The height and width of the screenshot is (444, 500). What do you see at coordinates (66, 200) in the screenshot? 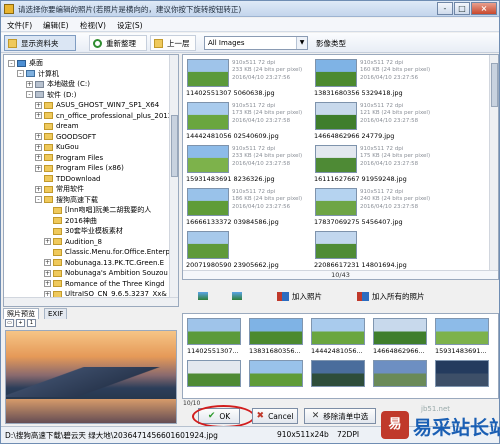
I see `tree-item: - 搜狗高速下载` at bounding box center [66, 200].